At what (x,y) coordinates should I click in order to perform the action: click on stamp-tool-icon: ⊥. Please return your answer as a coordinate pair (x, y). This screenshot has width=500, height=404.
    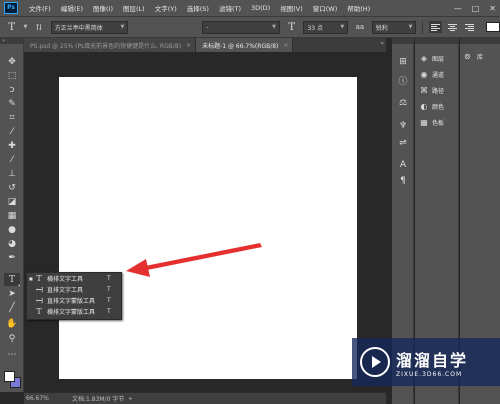
    Looking at the image, I should click on (12, 173).